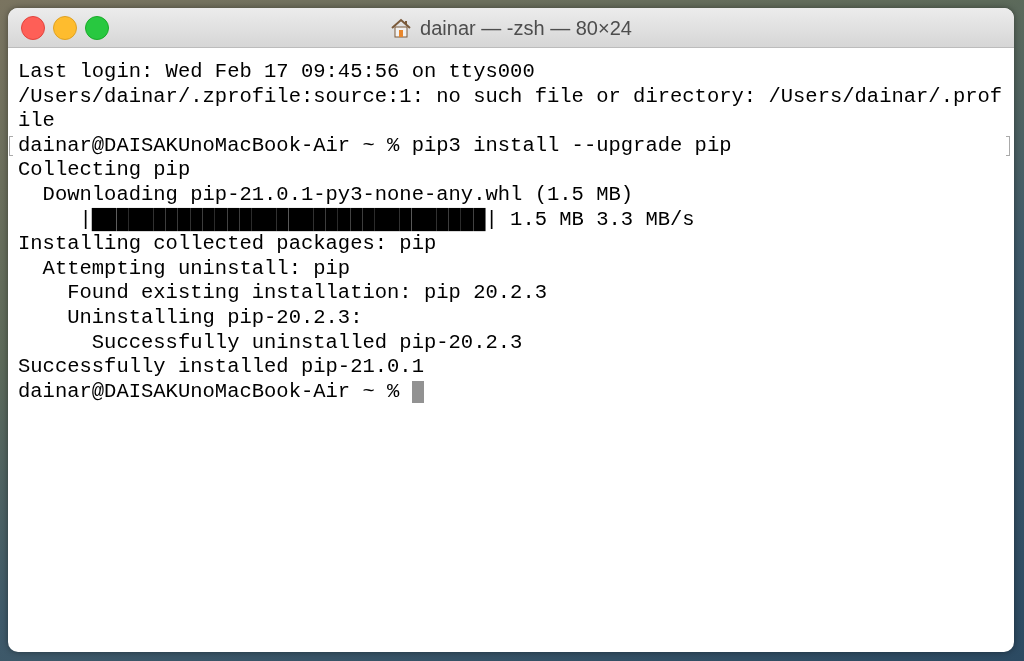 The image size is (1024, 661). What do you see at coordinates (209, 392) in the screenshot?
I see `terminal-line: dainar@DAISAKUnoMacBook-Air ~ %` at bounding box center [209, 392].